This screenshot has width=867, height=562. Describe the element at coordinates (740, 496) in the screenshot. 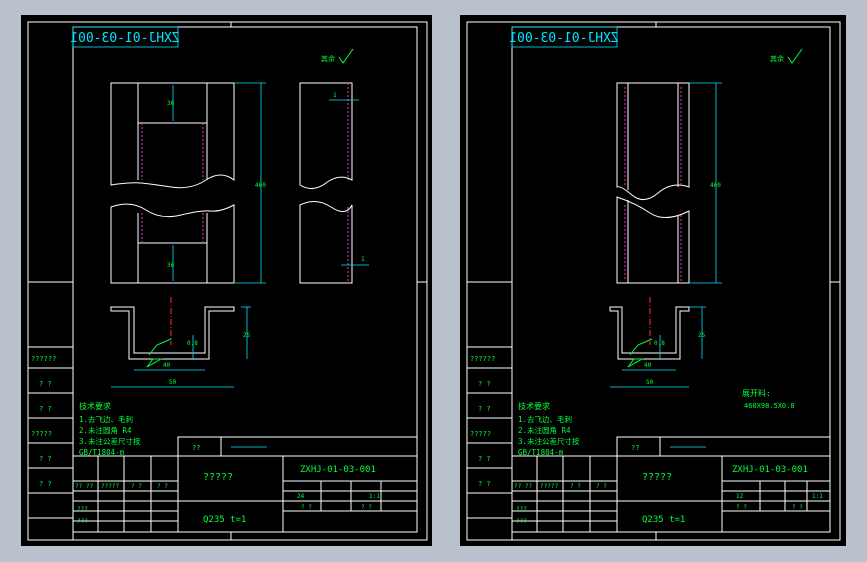

I see `quantity: 12` at that location.